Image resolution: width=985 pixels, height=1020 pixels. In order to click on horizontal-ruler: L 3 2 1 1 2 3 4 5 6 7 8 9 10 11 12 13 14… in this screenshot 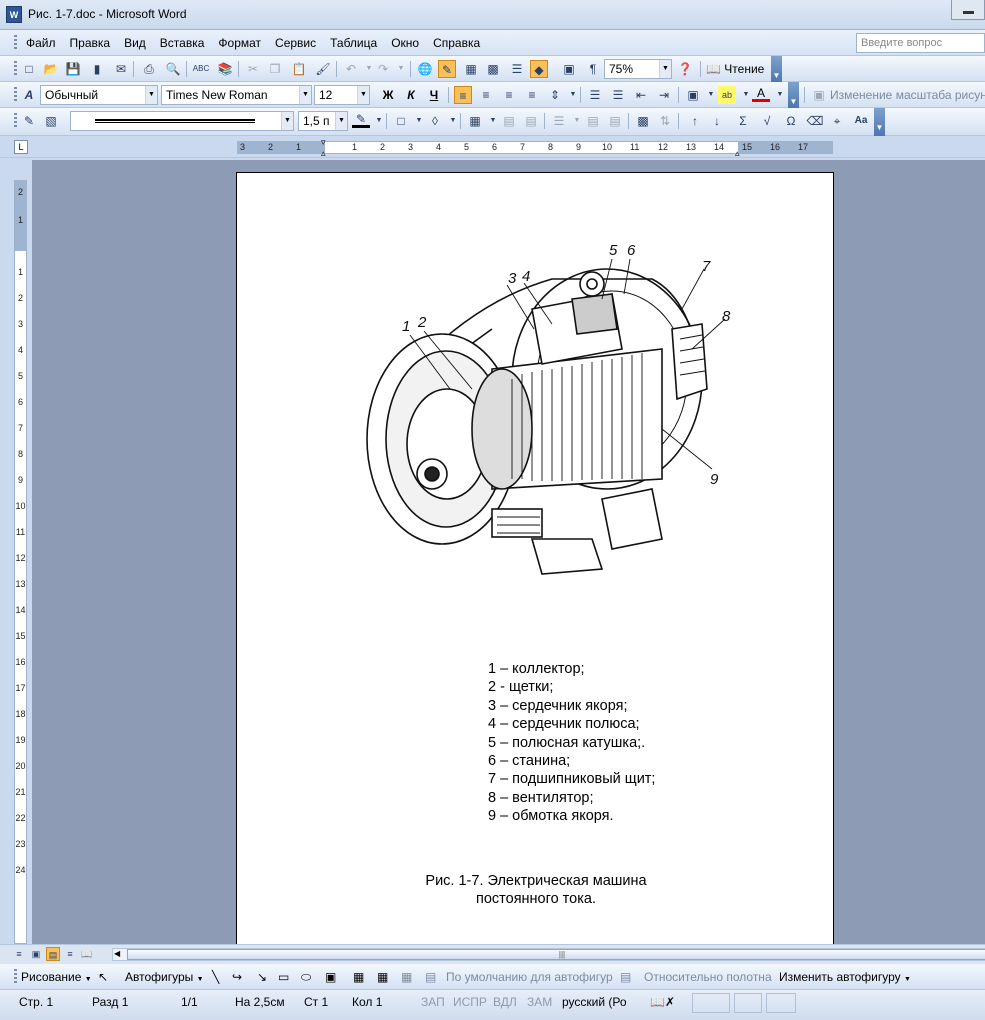, I will do `click(492, 147)`.